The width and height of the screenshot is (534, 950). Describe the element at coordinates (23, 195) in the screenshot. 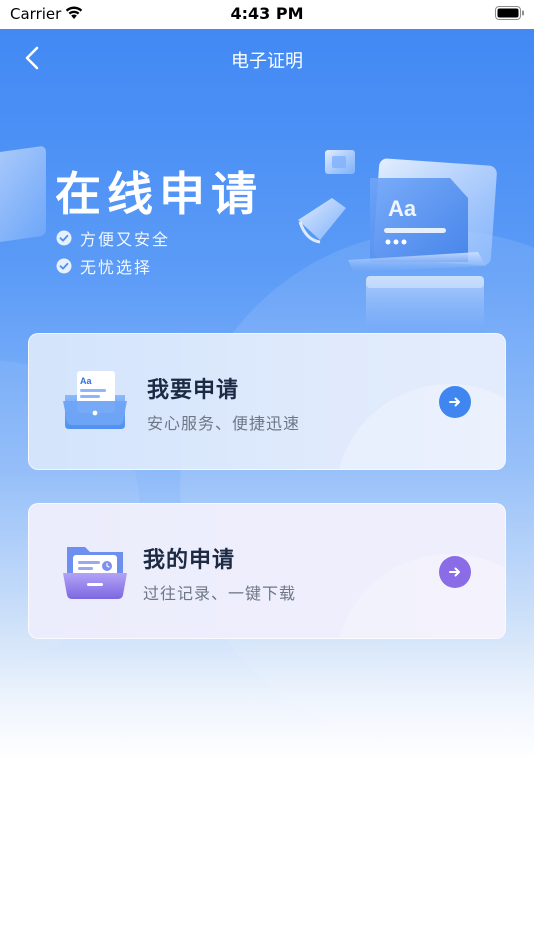

I see `glass-cube-decoration` at that location.